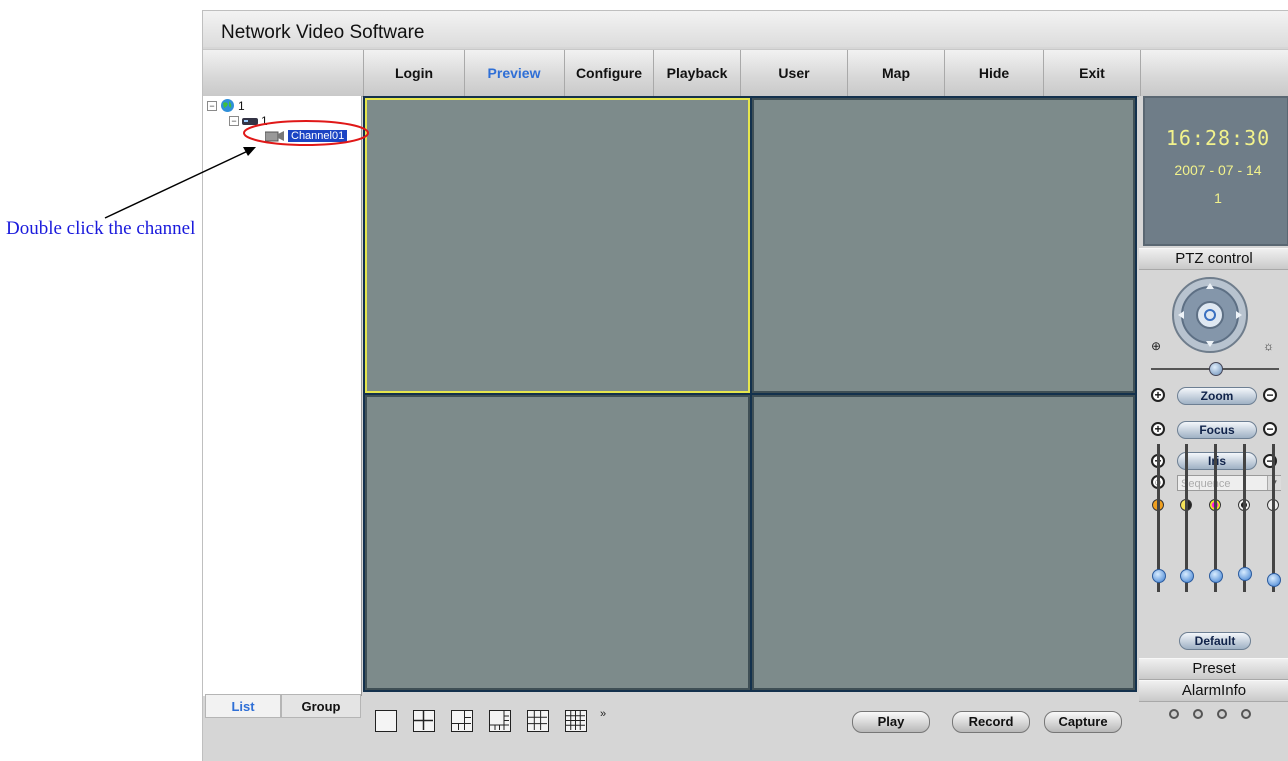 Image resolution: width=1288 pixels, height=761 pixels. I want to click on grid-8-icon, so click(499, 720).